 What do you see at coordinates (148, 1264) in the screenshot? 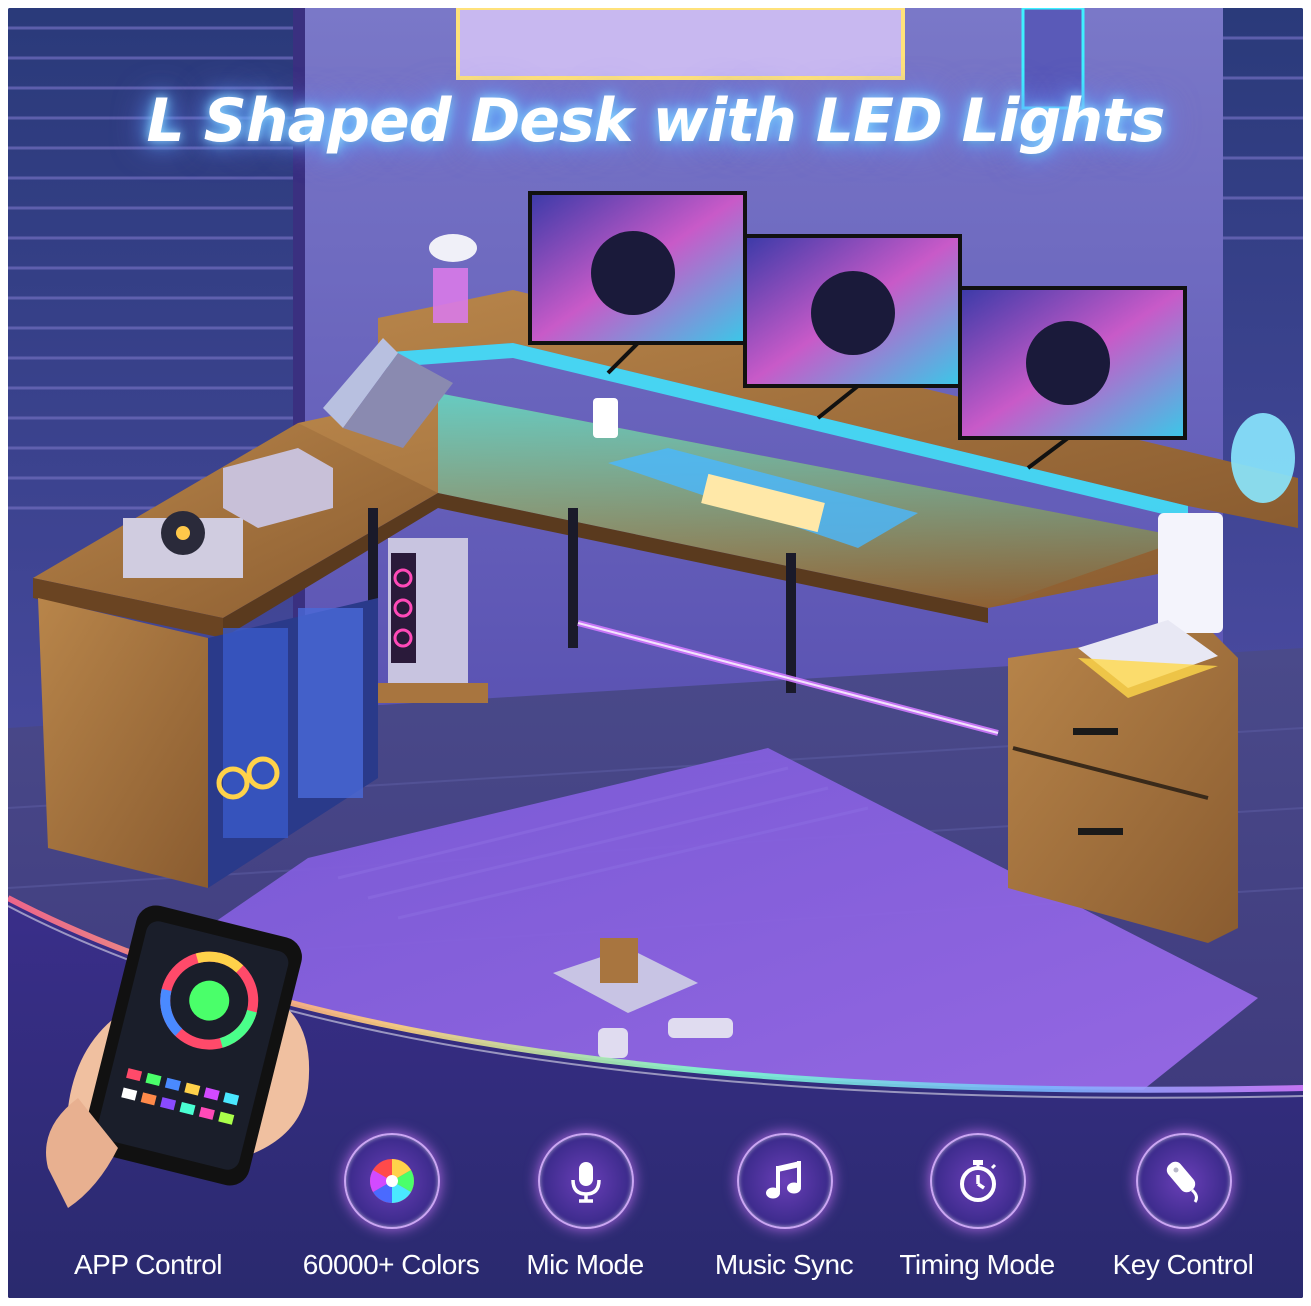
I see `feature-label: APP Control` at bounding box center [148, 1264].